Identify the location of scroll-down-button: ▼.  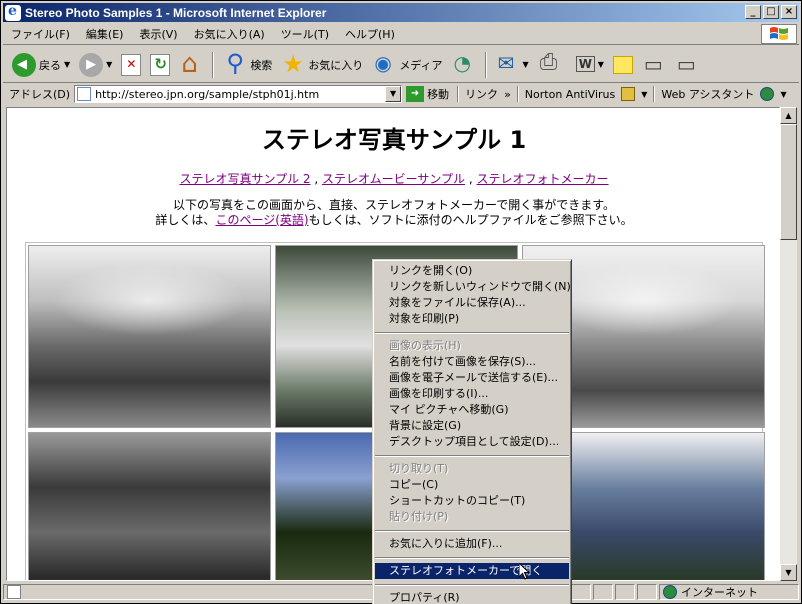
(788, 572).